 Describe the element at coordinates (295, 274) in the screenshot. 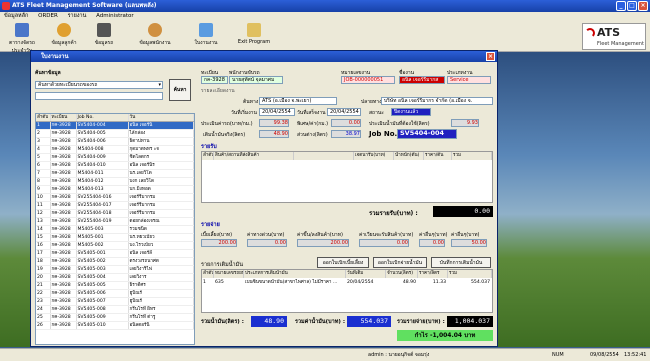

I see `fuel-col: ประเภทการเติมน้ำมัน` at that location.